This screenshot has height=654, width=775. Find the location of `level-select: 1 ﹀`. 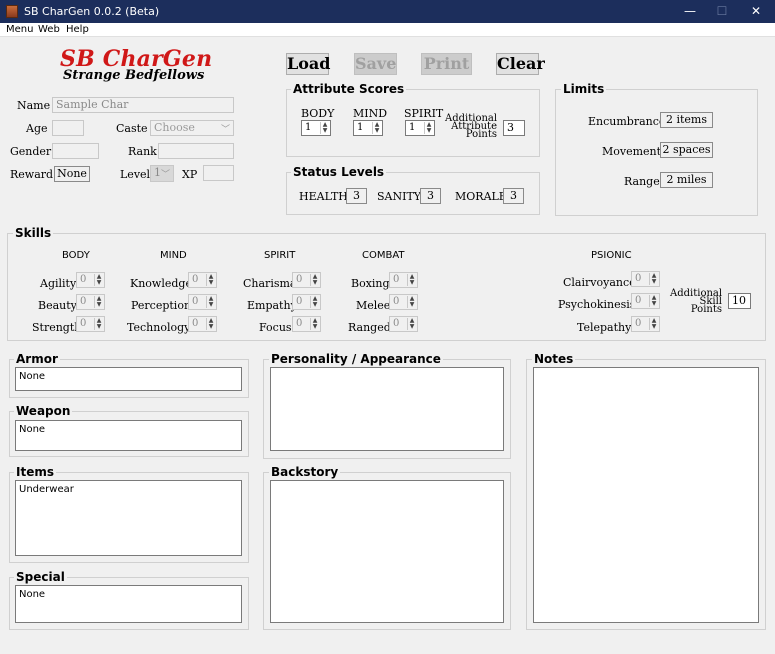

level-select: 1 ﹀ is located at coordinates (162, 173).